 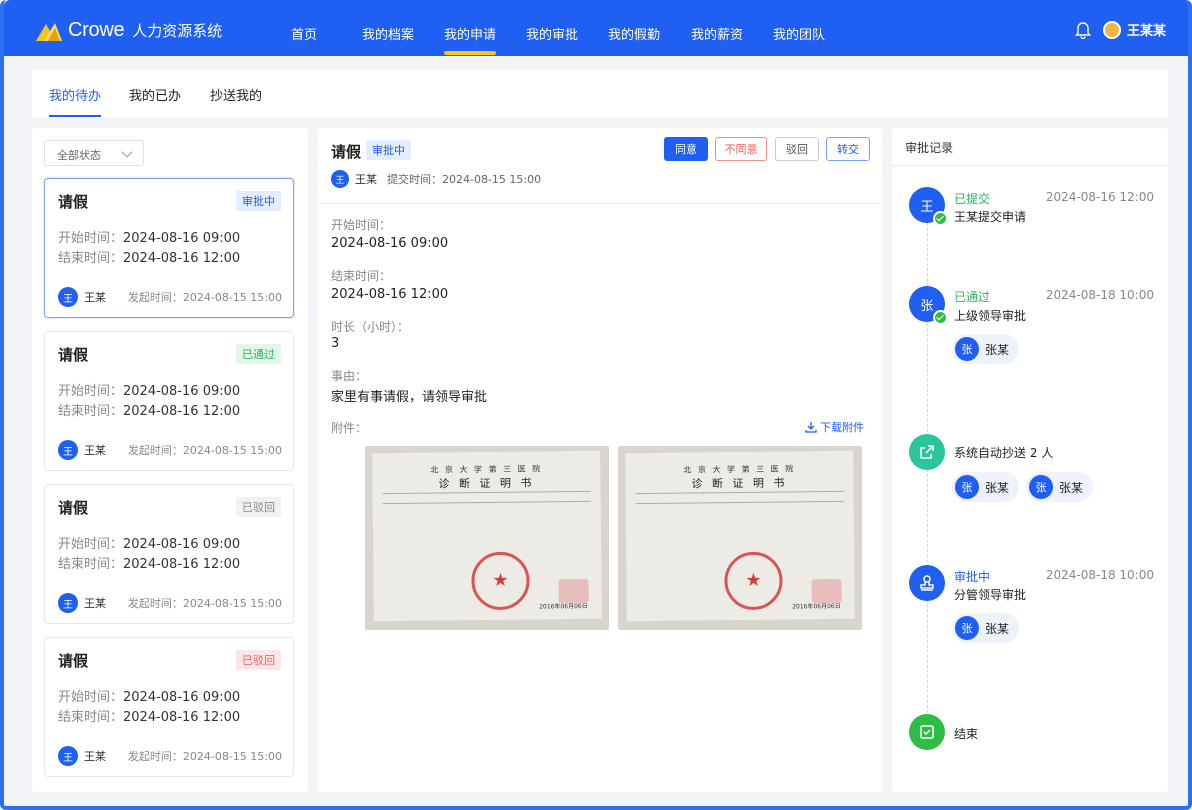 What do you see at coordinates (1111, 29) in the screenshot?
I see `user-avatar` at bounding box center [1111, 29].